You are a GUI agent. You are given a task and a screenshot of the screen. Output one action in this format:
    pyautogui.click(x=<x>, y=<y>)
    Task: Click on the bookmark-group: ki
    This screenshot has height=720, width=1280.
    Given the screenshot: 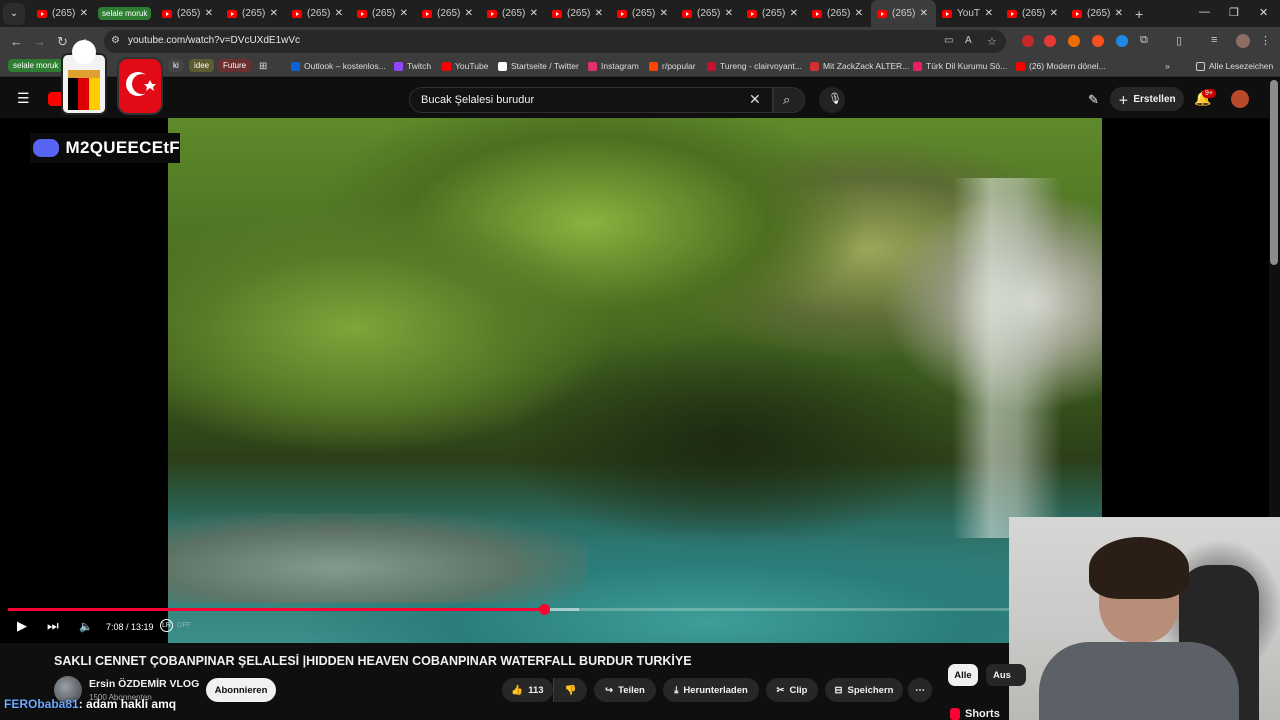 What is the action you would take?
    pyautogui.click(x=176, y=65)
    